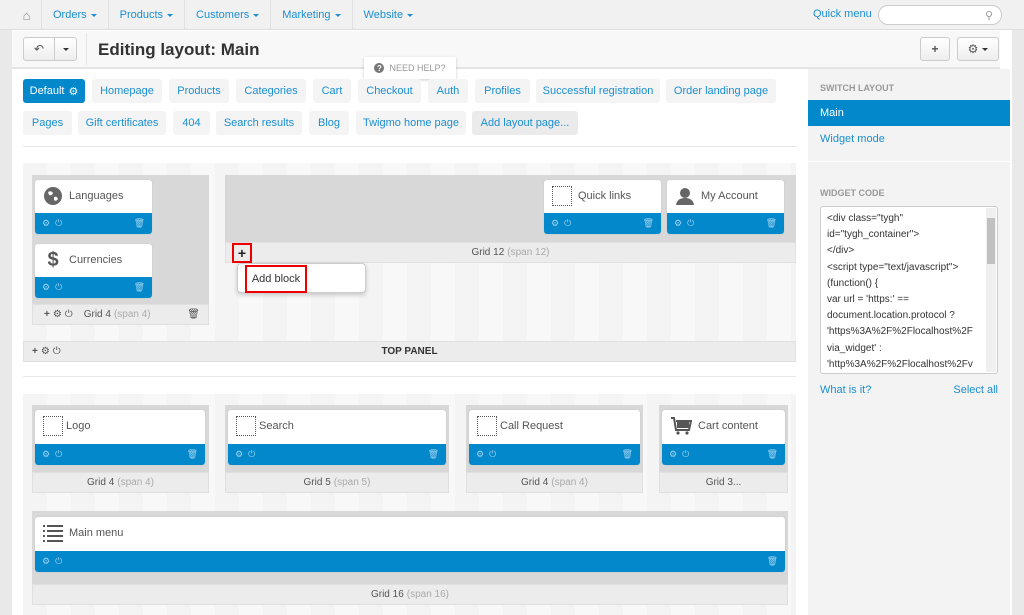  I want to click on tab-blog: Blog, so click(329, 123).